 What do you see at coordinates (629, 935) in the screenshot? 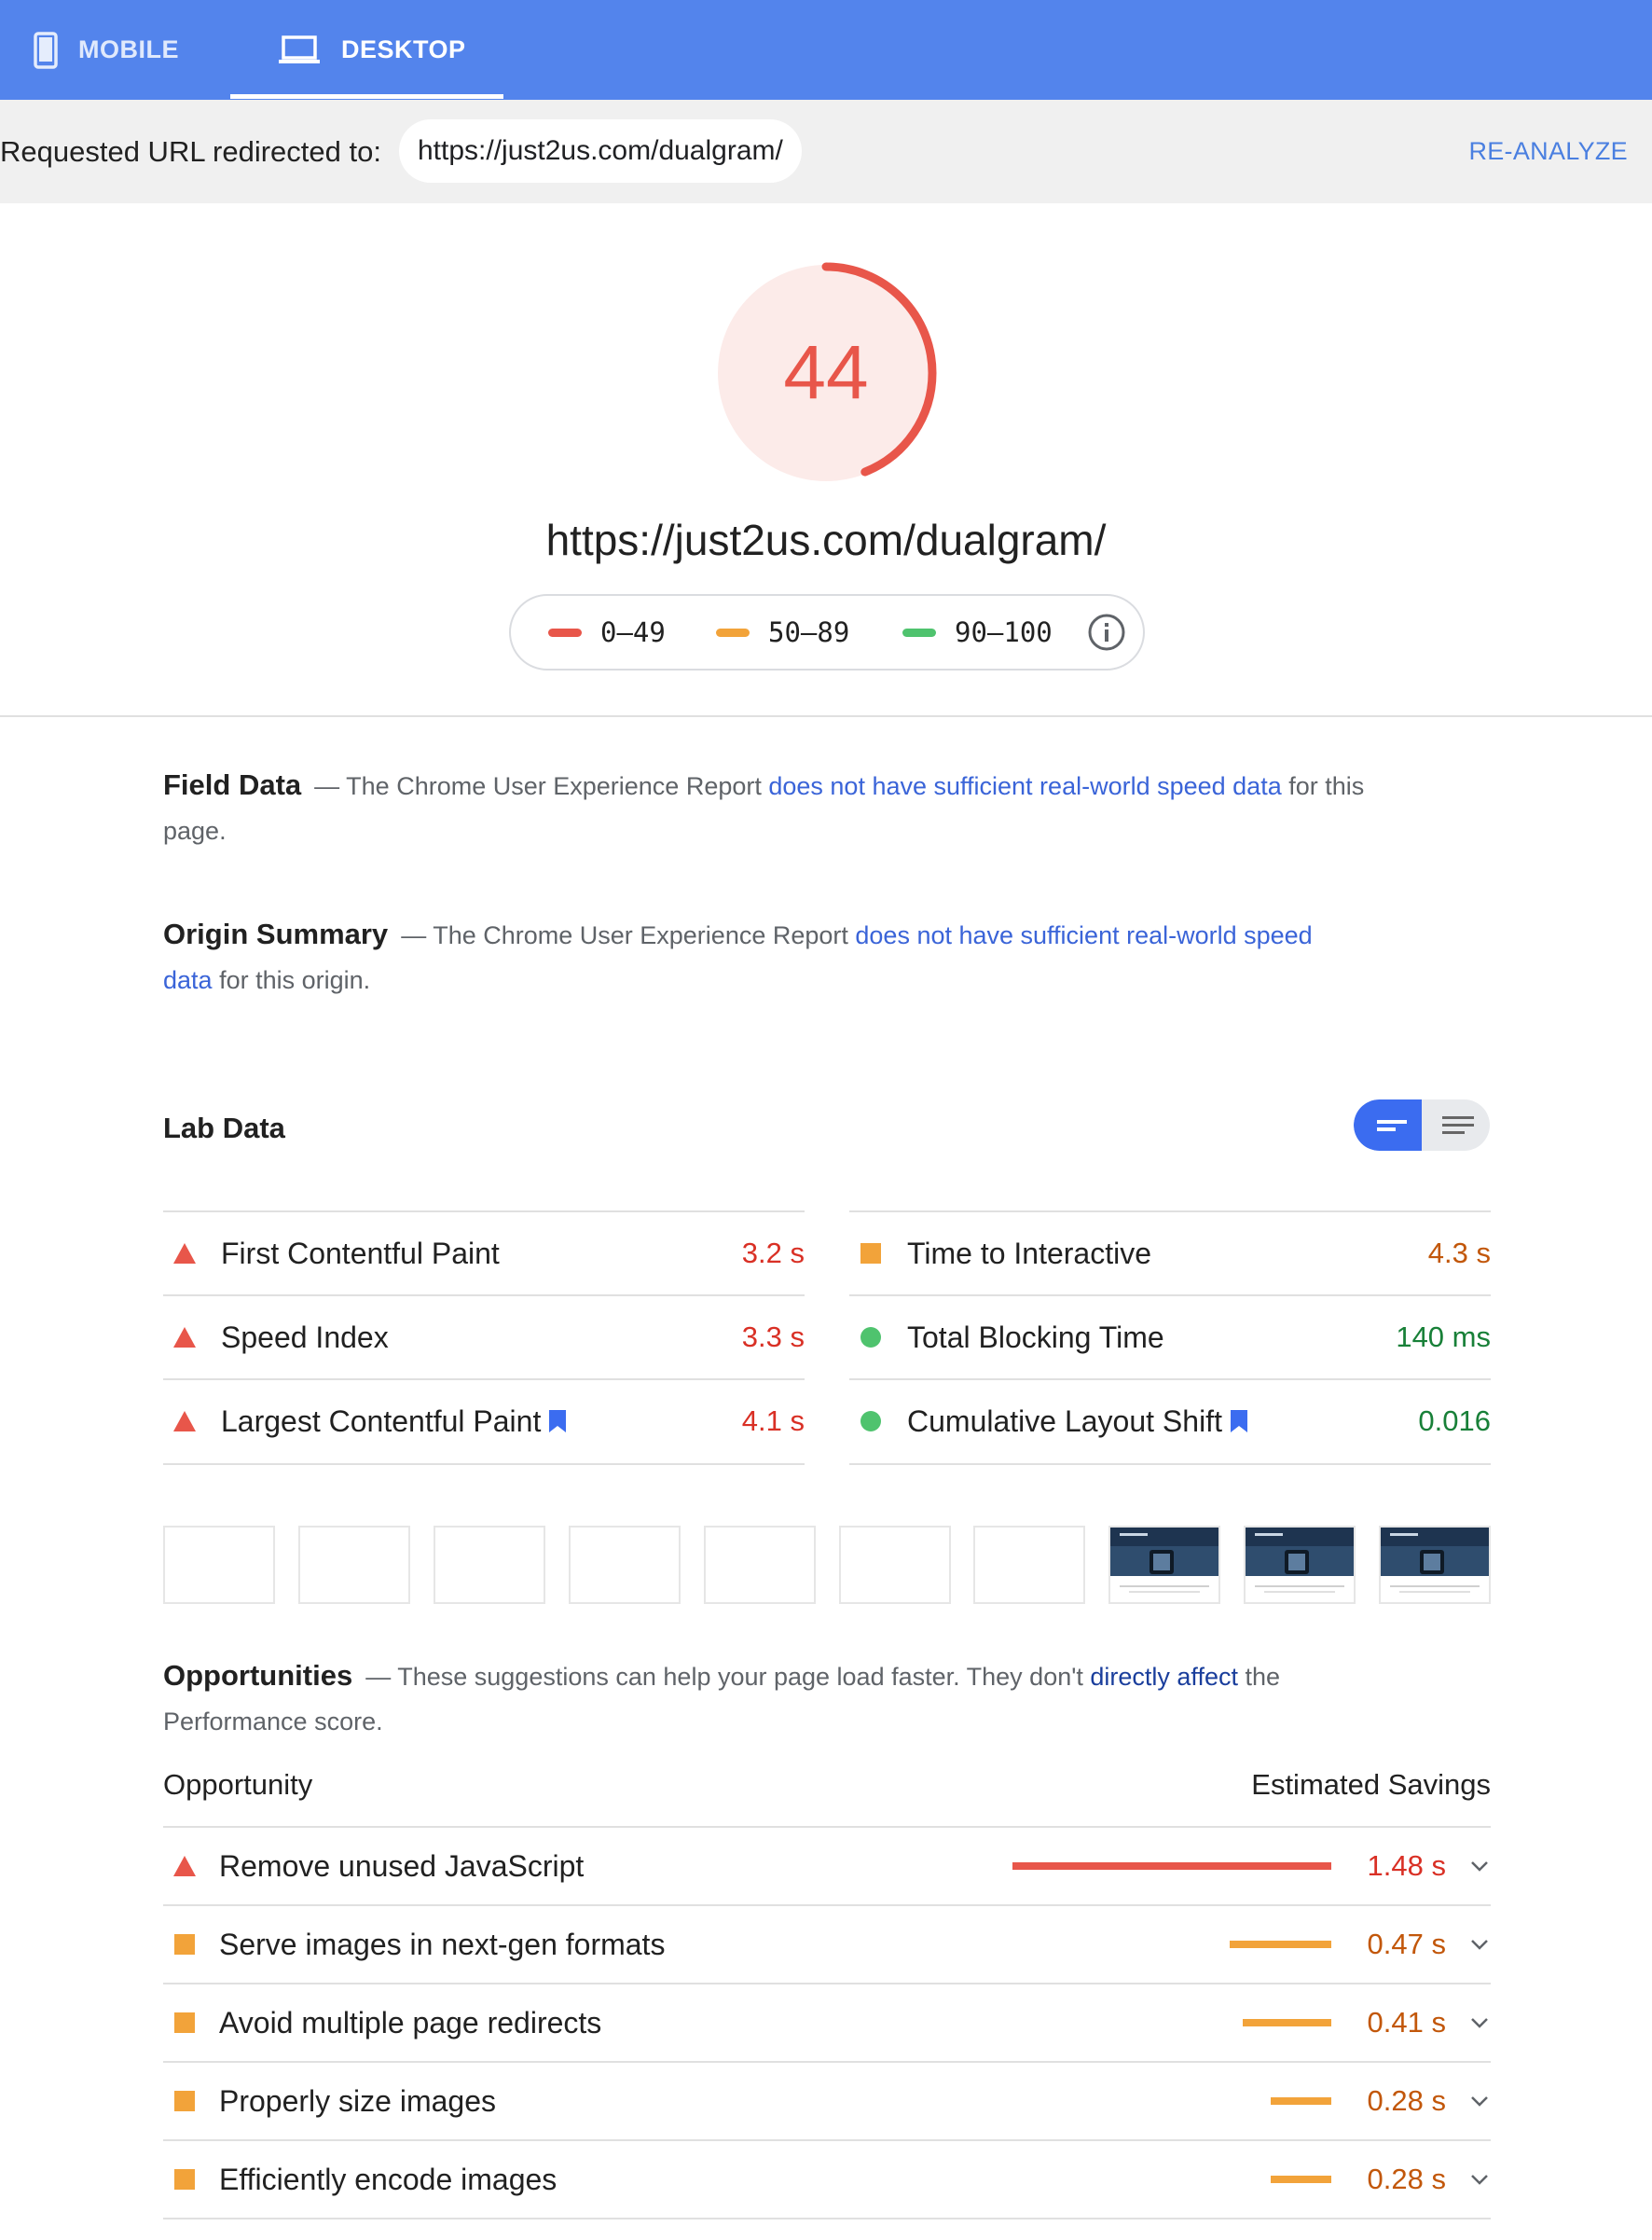
I see `origin-summary-text: — The Chrome User Experience Report` at bounding box center [629, 935].